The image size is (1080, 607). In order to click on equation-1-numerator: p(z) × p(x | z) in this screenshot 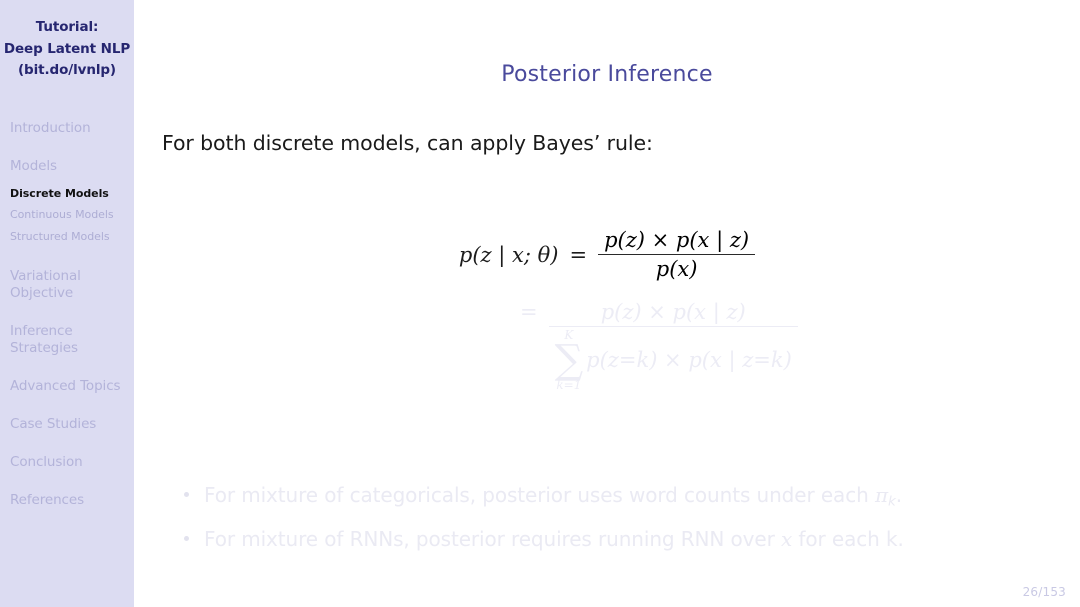, I will do `click(677, 240)`.